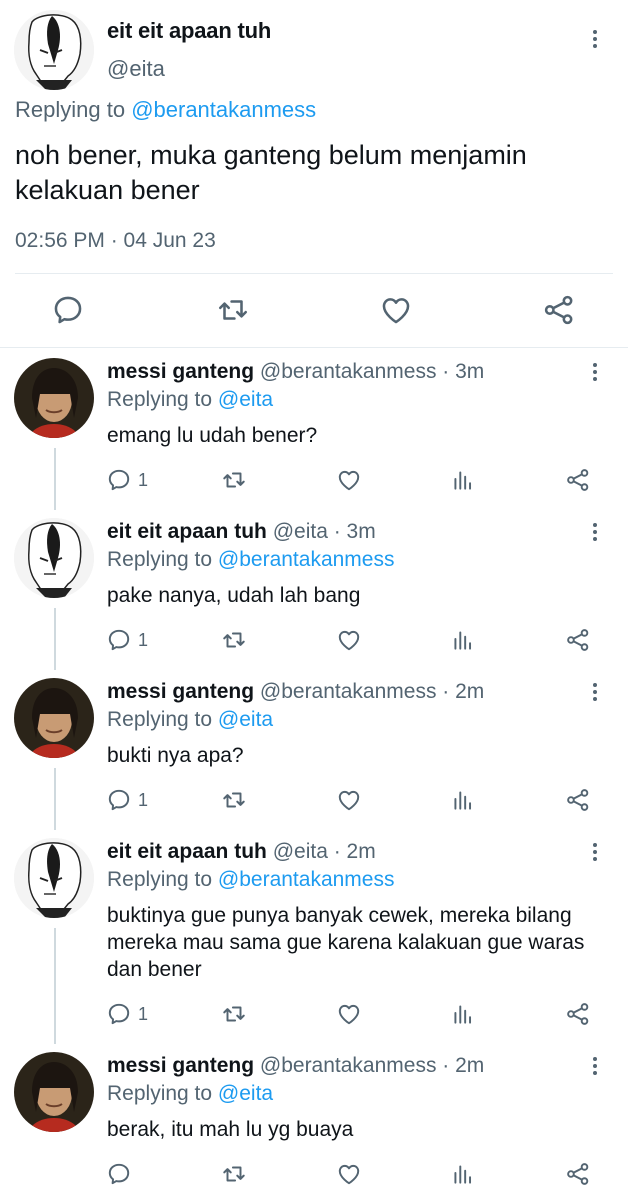  I want to click on reply-header: eit eit apaan tuh @eita · 3m, so click(241, 532).